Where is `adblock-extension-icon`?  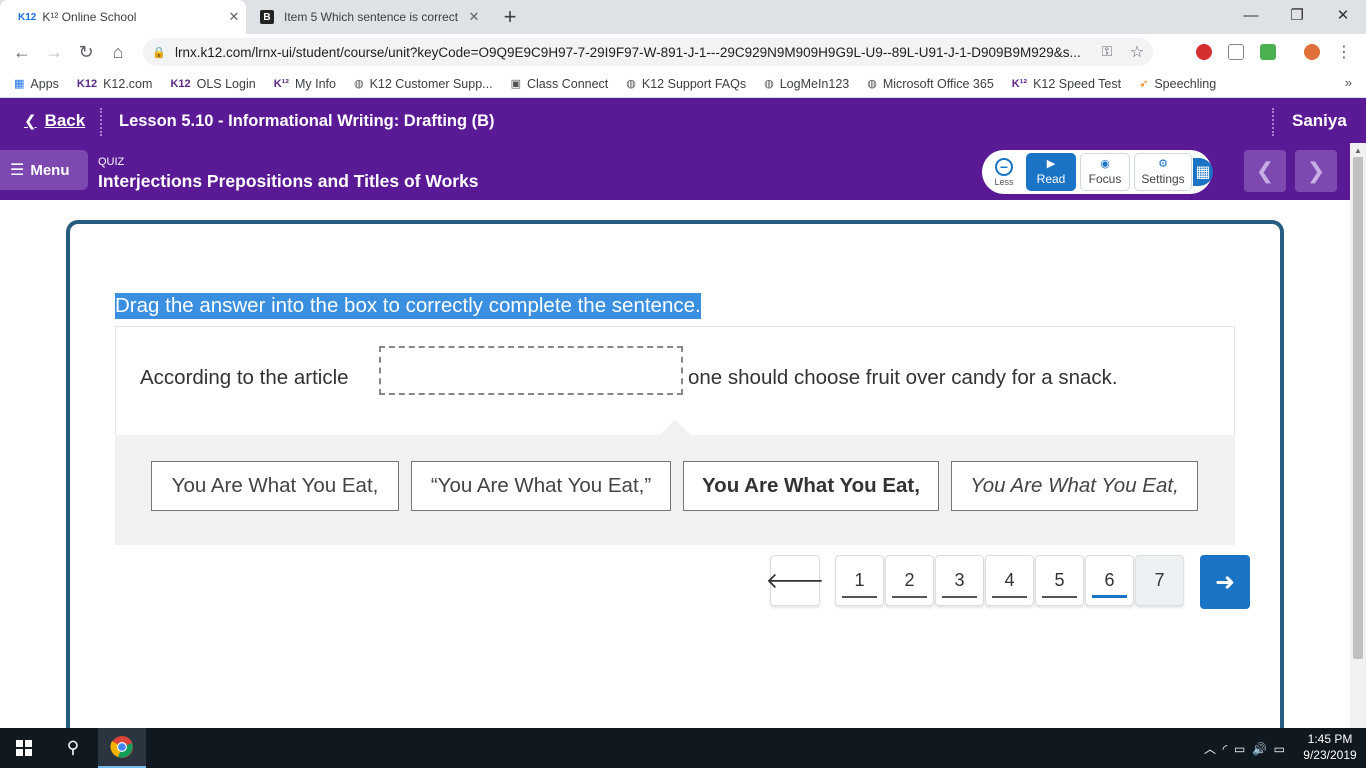 adblock-extension-icon is located at coordinates (1204, 52).